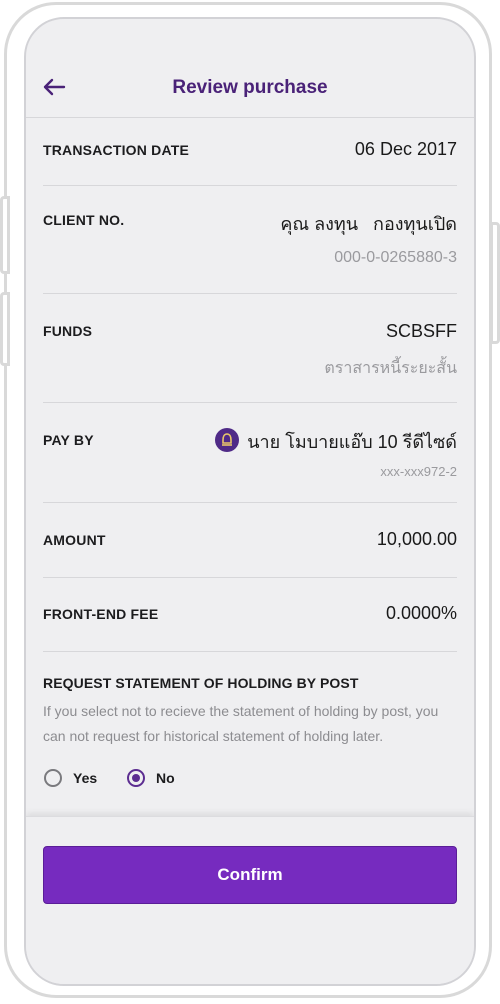 This screenshot has width=500, height=1004. Describe the element at coordinates (352, 442) in the screenshot. I see `pay-by-account-text: นาย โมบายแอ๊บ 10 รีดีไซด์` at that location.